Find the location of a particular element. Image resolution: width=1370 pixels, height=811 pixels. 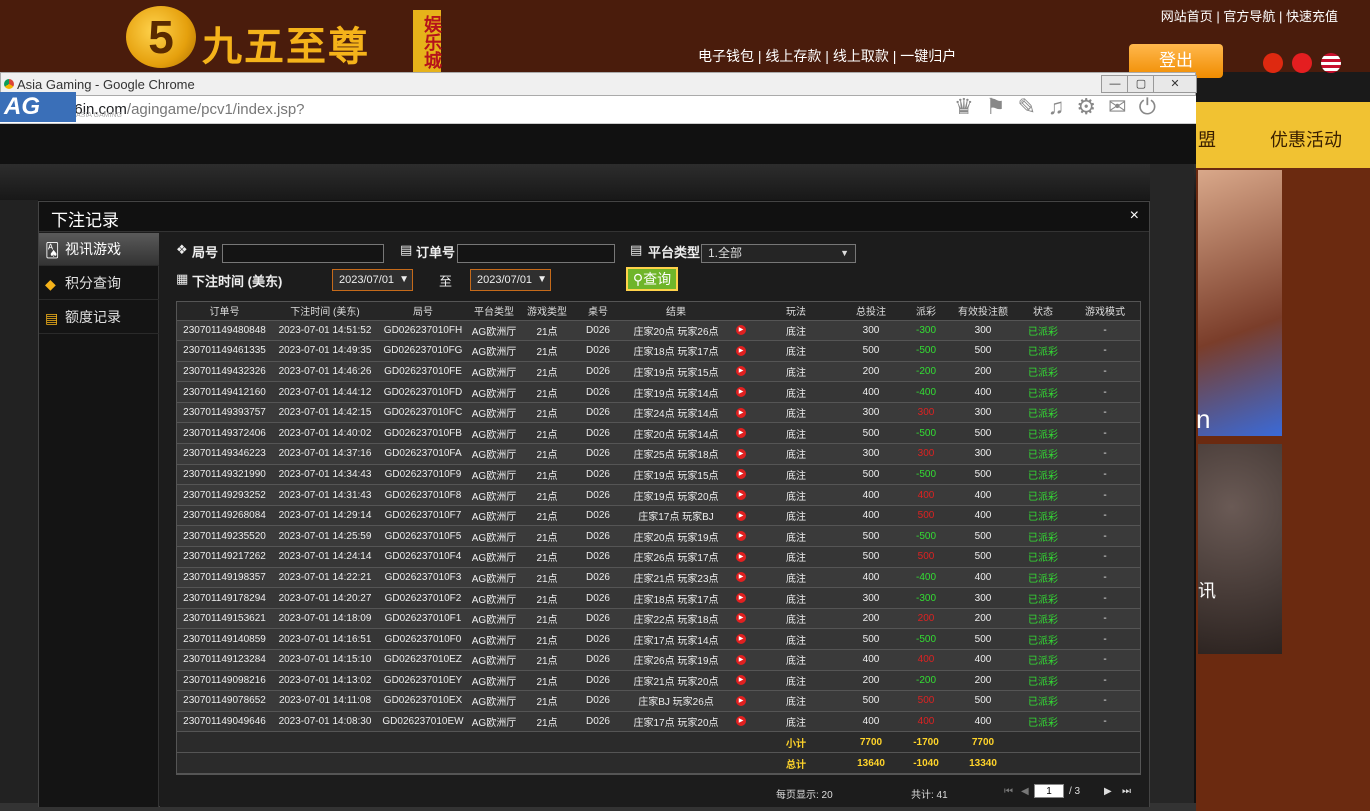

sidebar-item-live-games: 🂡 视讯游戏 is located at coordinates (99, 249).